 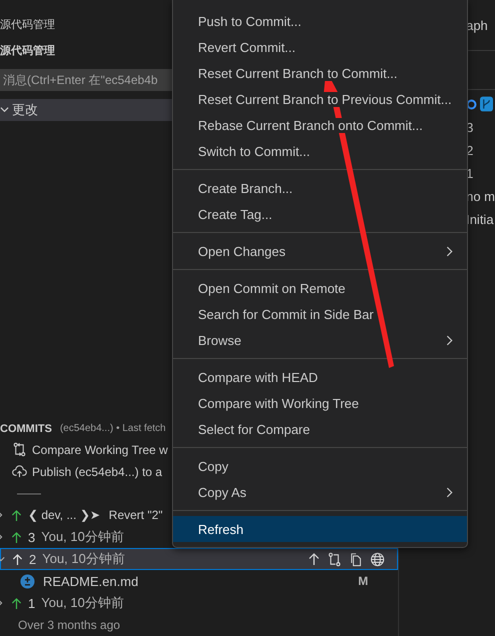 I want to click on file-status: M, so click(x=363, y=581).